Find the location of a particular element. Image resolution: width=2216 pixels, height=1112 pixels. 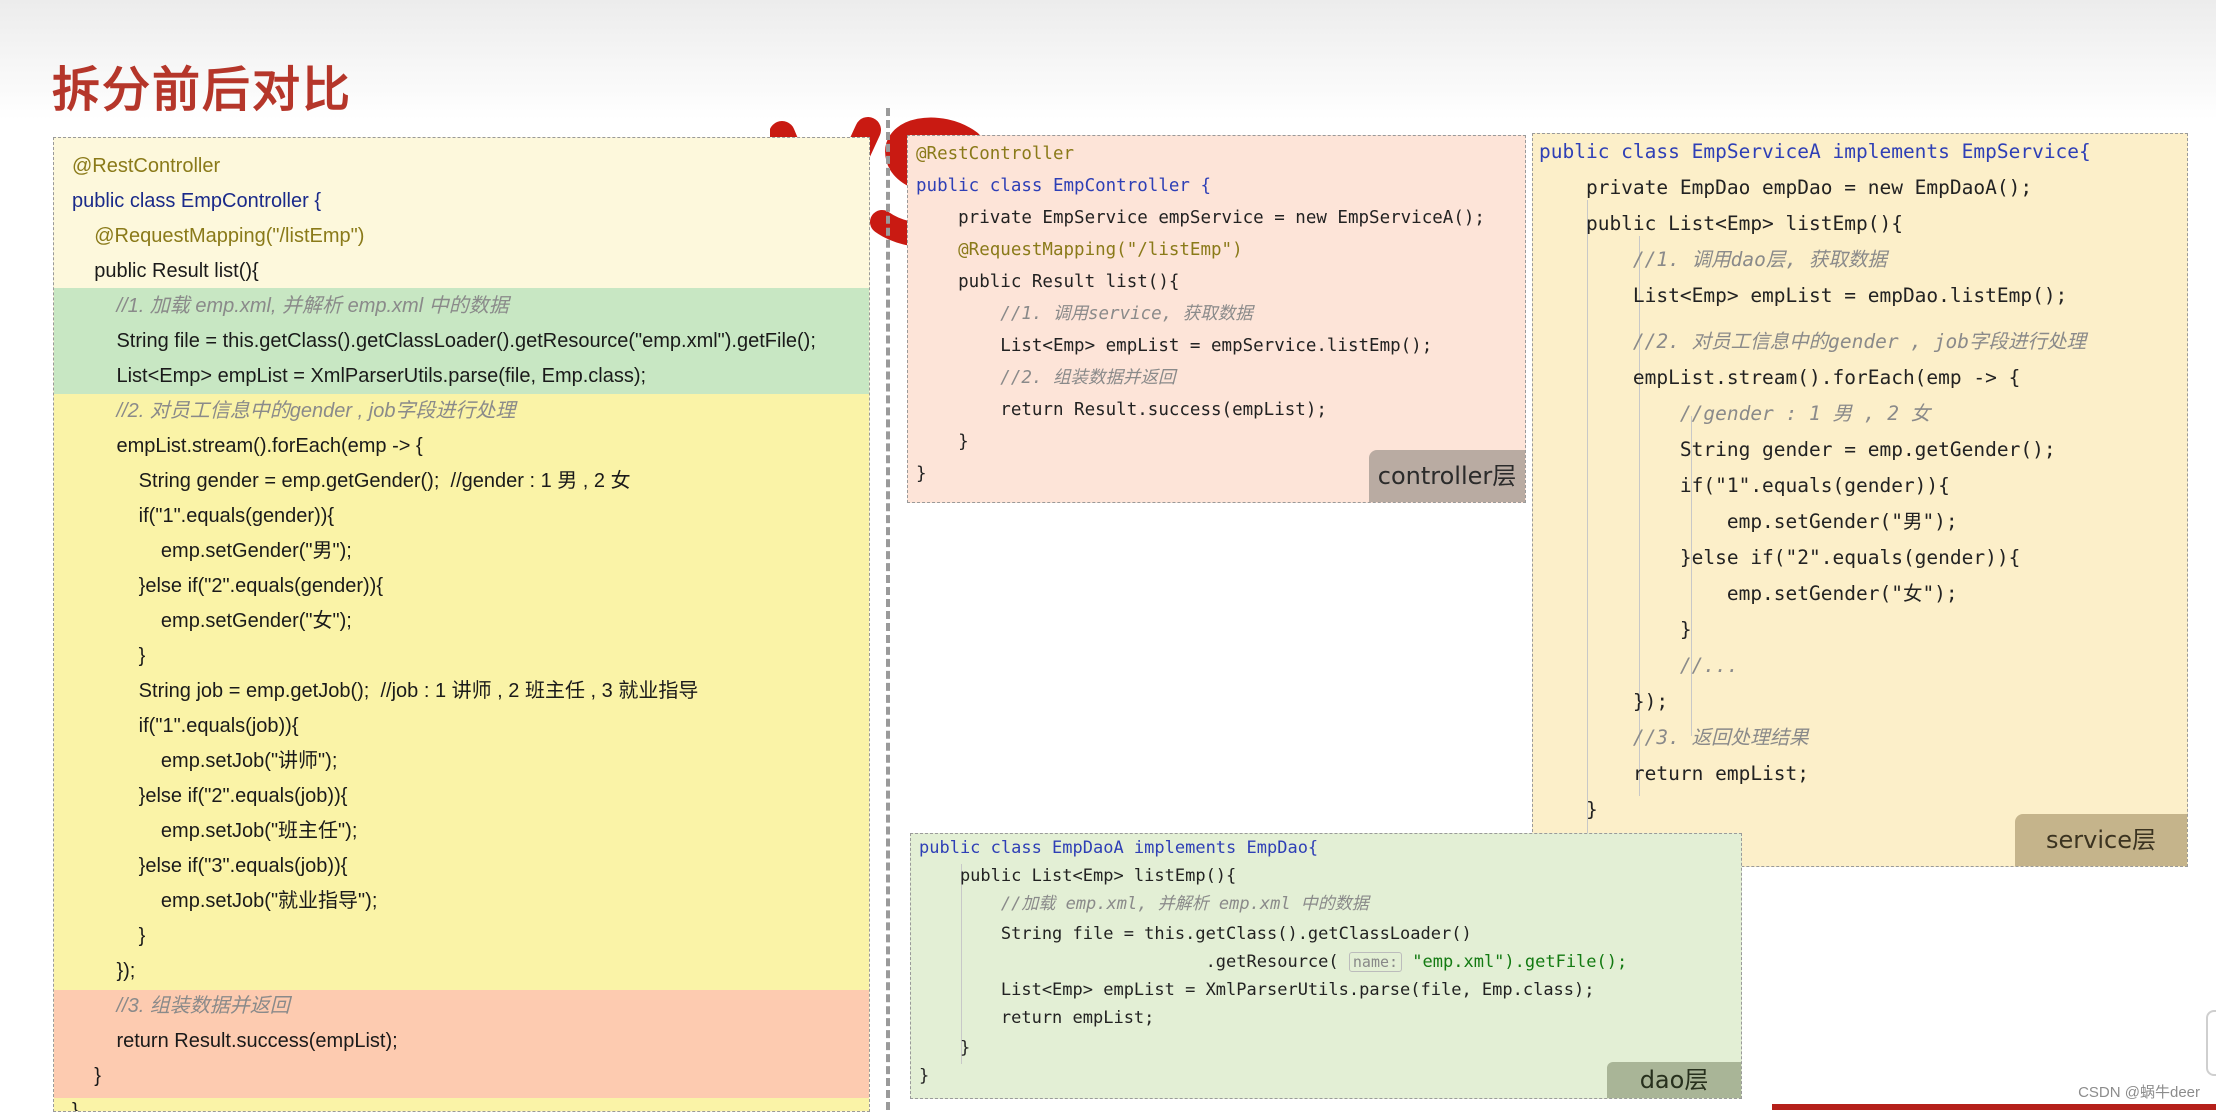

code-line: emp.setJob("就业指导"); is located at coordinates (225, 901).